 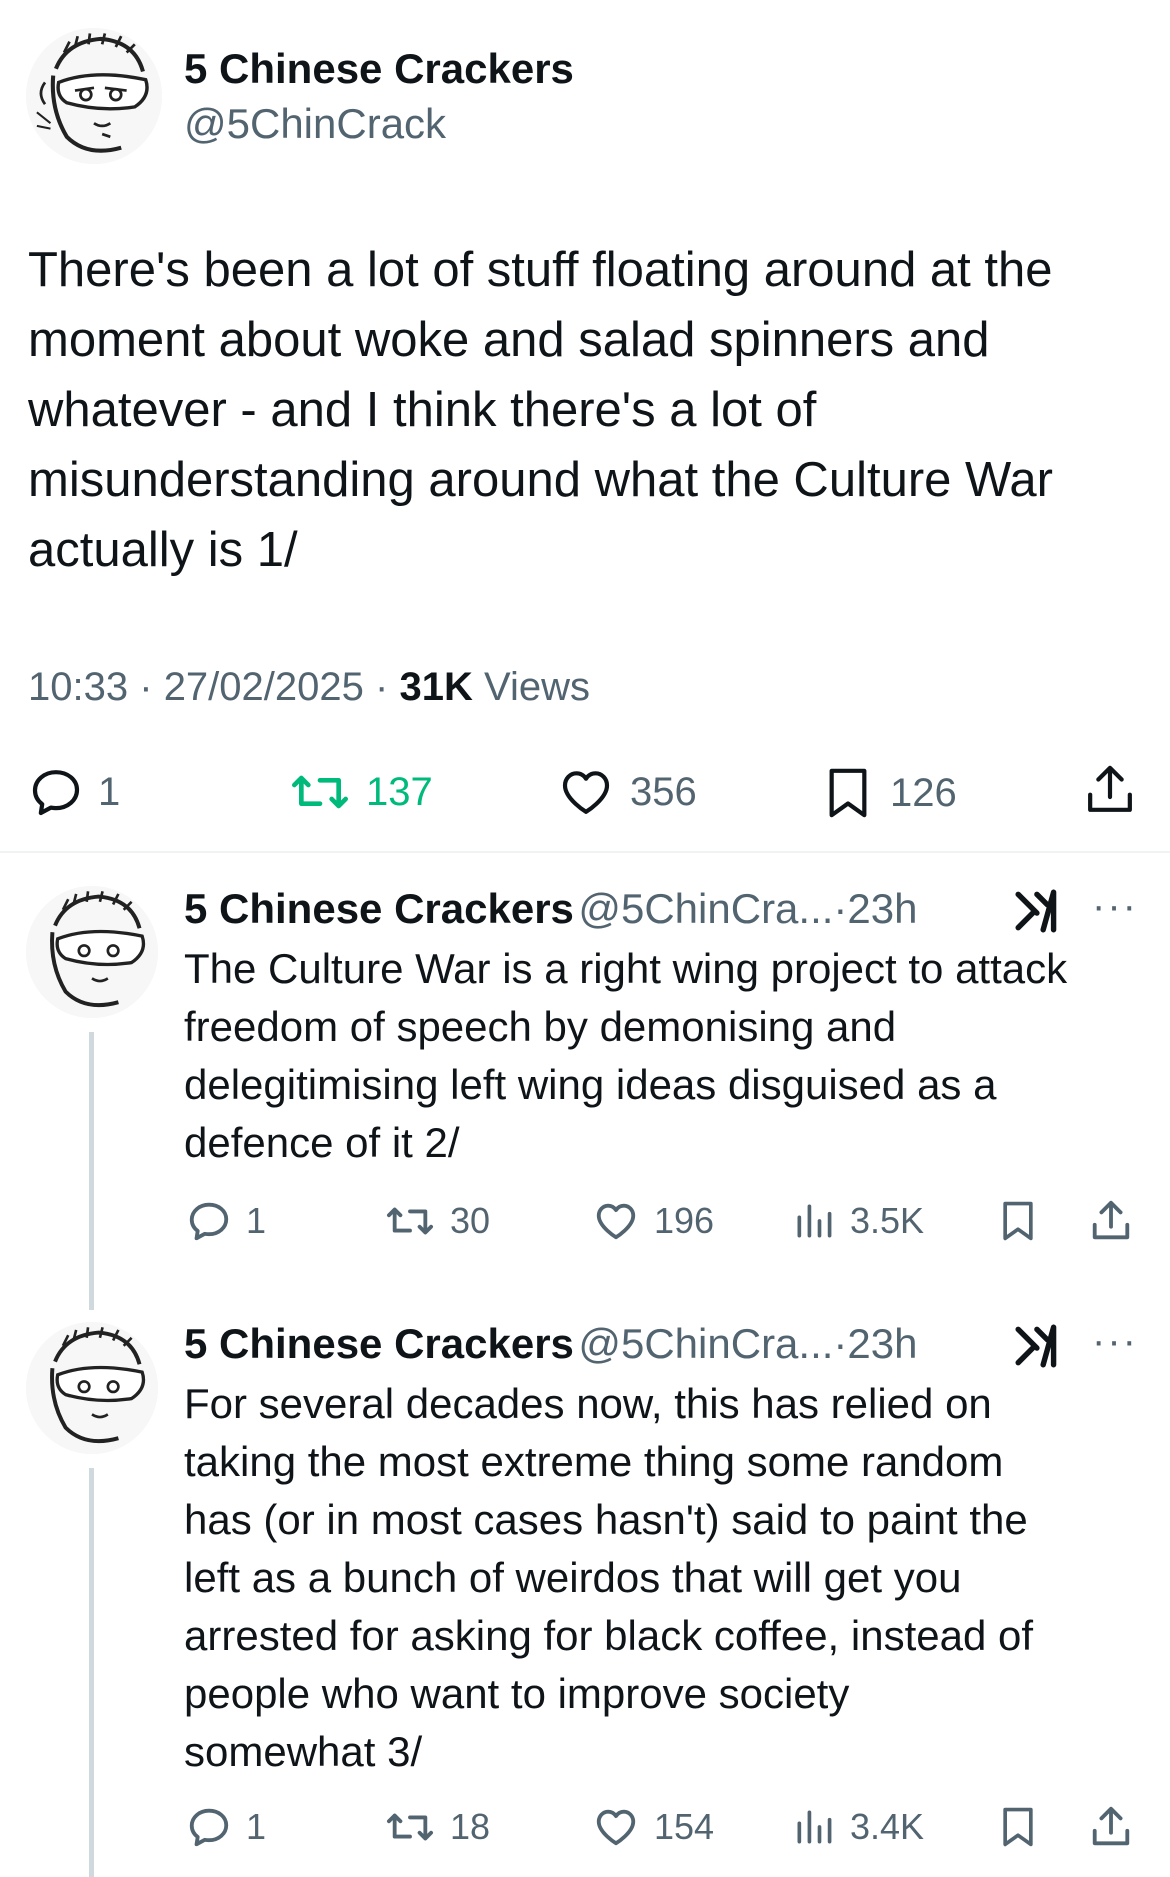 I want to click on views-button: 3.5K, so click(x=858, y=1221).